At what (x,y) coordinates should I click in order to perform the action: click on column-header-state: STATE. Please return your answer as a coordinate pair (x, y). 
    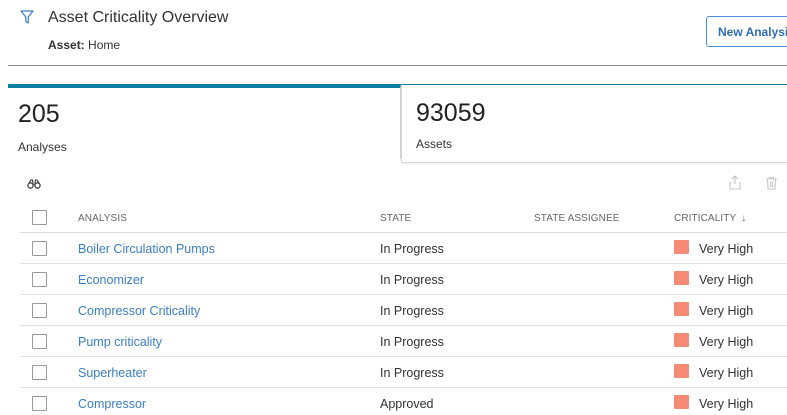
    Looking at the image, I should click on (395, 218).